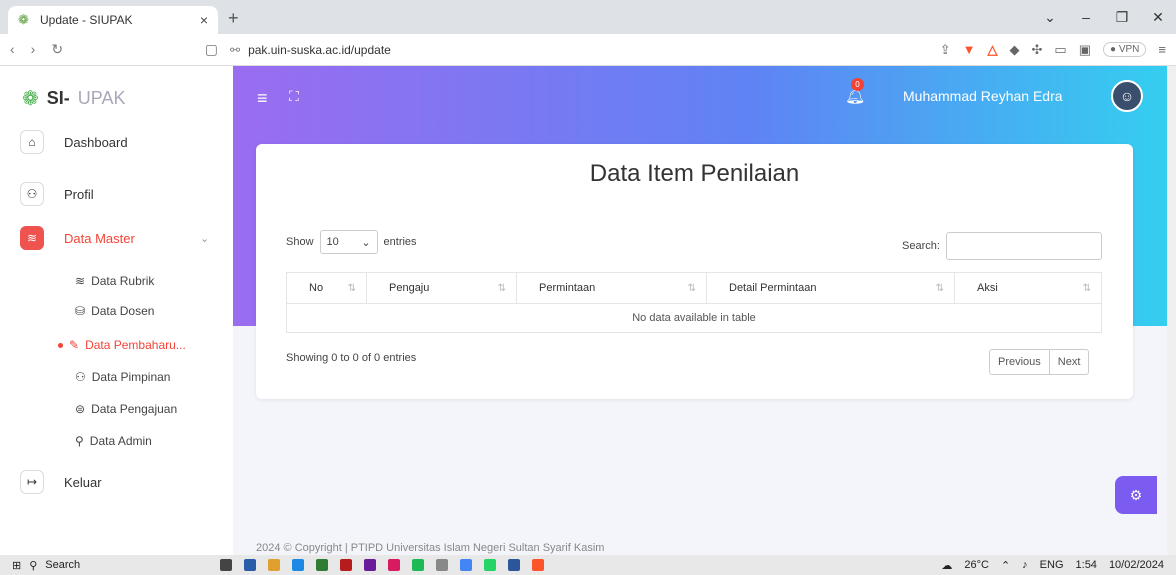  I want to click on logout-icon: ↦, so click(32, 482).